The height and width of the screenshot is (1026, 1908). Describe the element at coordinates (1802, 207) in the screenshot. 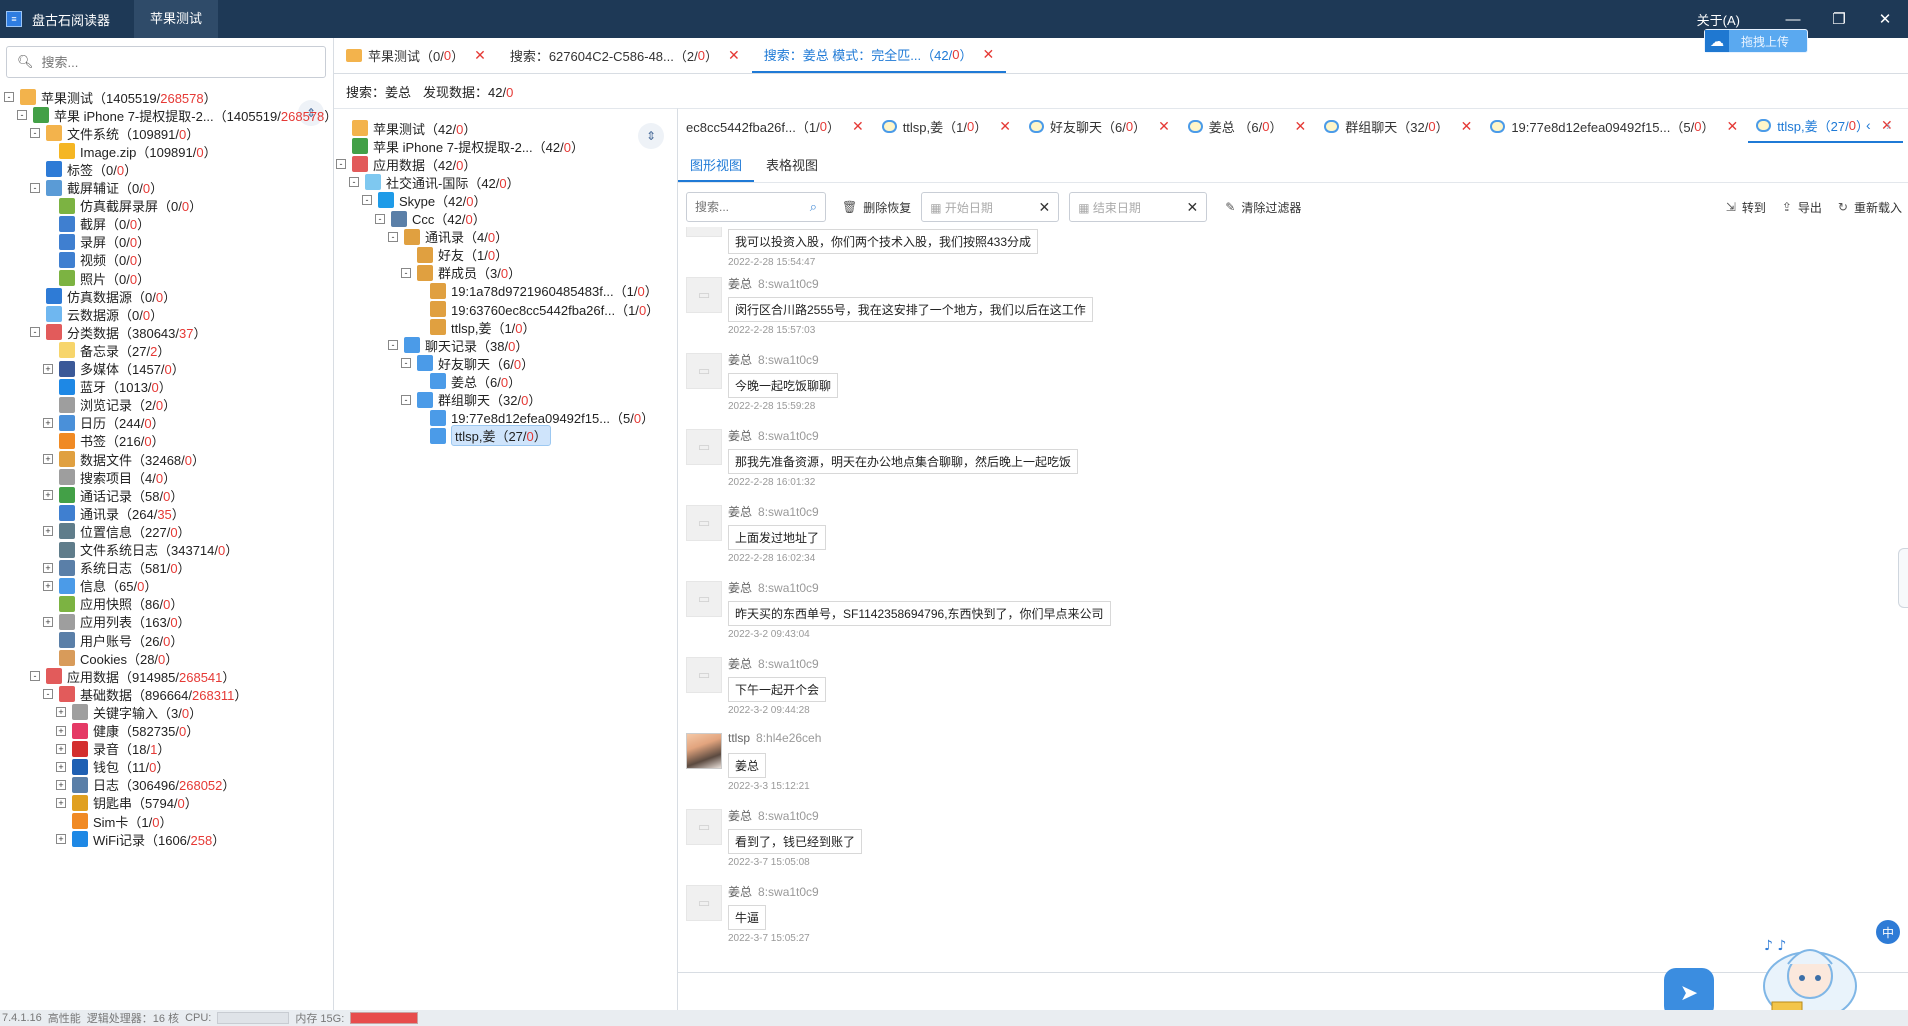

I see `export-button: ⇪ 导出` at that location.